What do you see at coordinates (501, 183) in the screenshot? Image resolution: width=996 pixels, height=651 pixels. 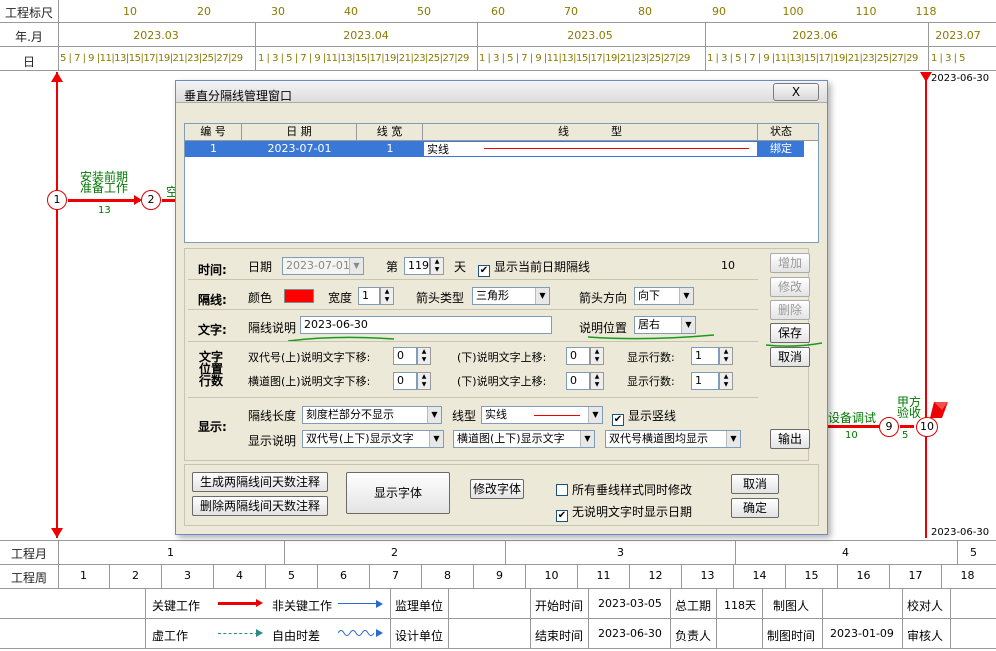 I see `line-list: 编 号 日 期 线 宽 线 型 状态 1 2023-07-01 1 实线 绑定` at bounding box center [501, 183].